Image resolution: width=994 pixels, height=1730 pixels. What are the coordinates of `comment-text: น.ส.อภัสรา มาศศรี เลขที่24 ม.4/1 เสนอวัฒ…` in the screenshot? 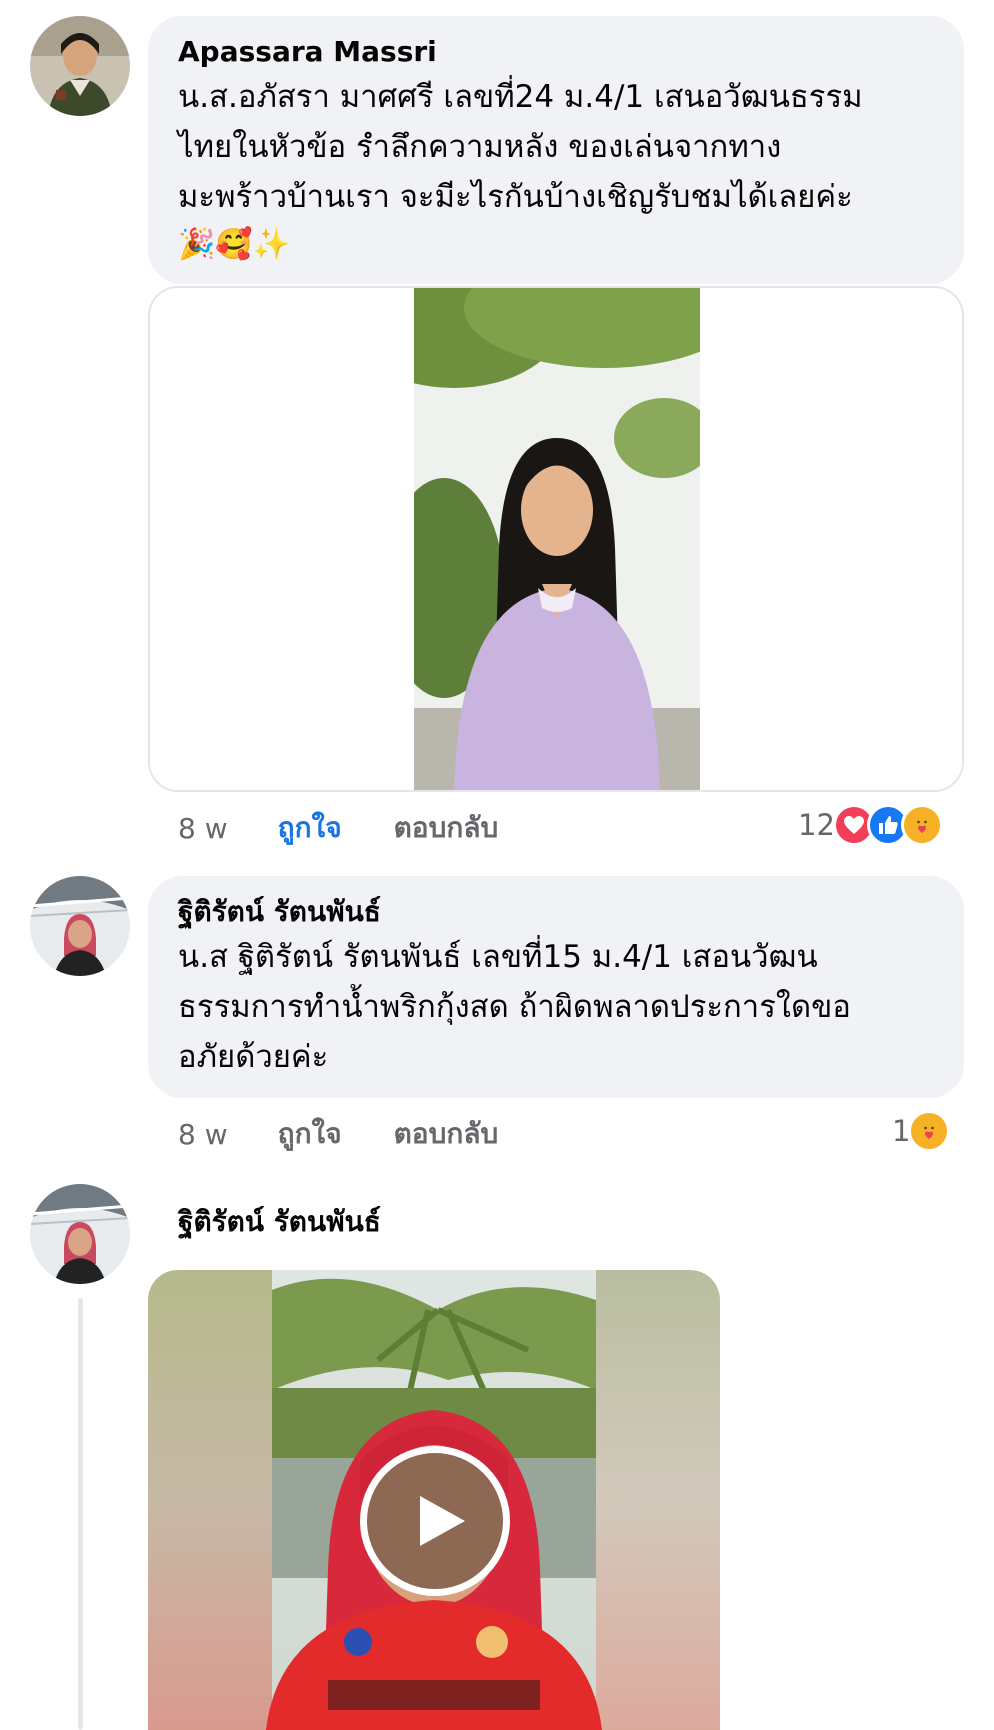 It's located at (520, 147).